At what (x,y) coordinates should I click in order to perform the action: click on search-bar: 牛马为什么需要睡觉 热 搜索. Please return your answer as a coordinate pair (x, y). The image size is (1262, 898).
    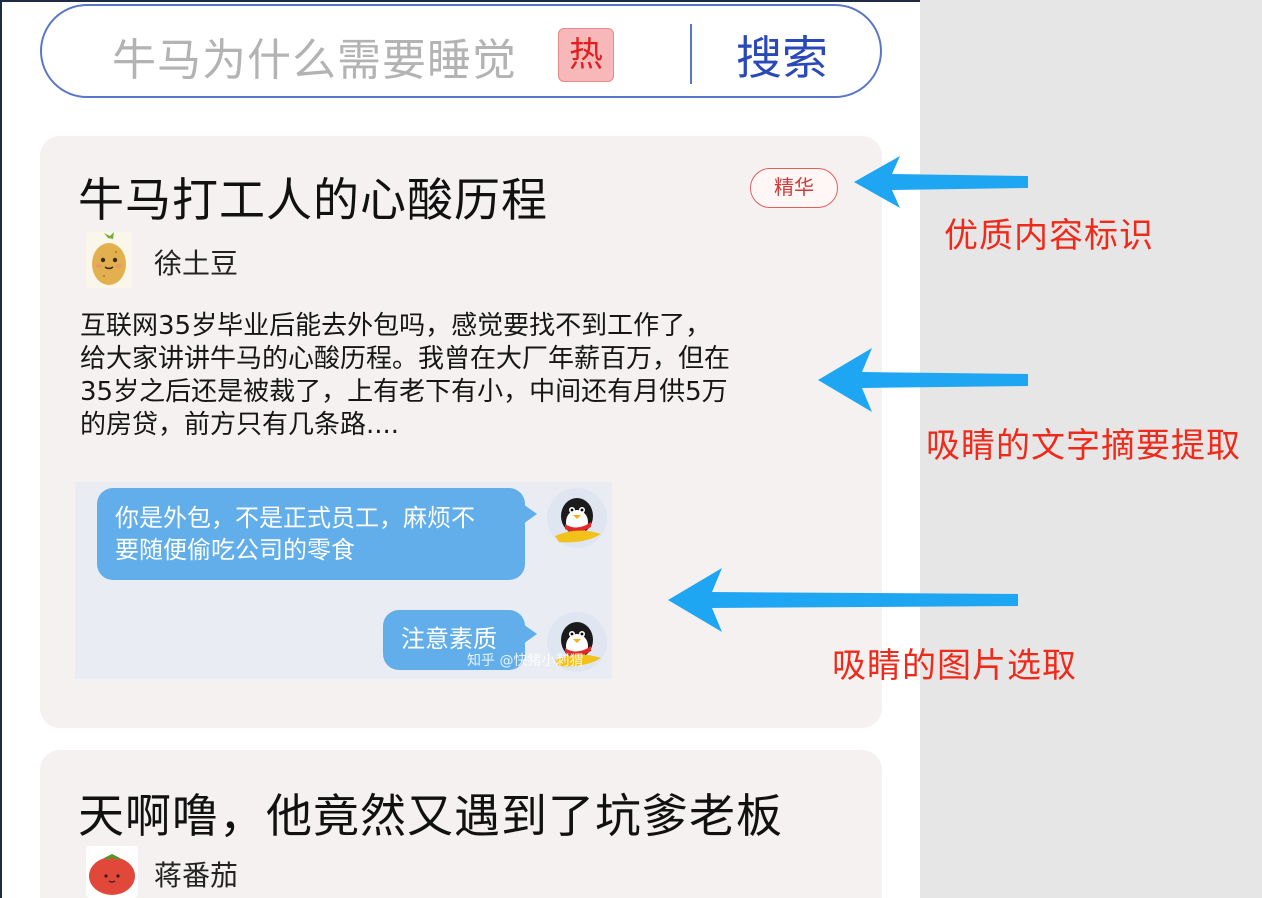
    Looking at the image, I should click on (461, 51).